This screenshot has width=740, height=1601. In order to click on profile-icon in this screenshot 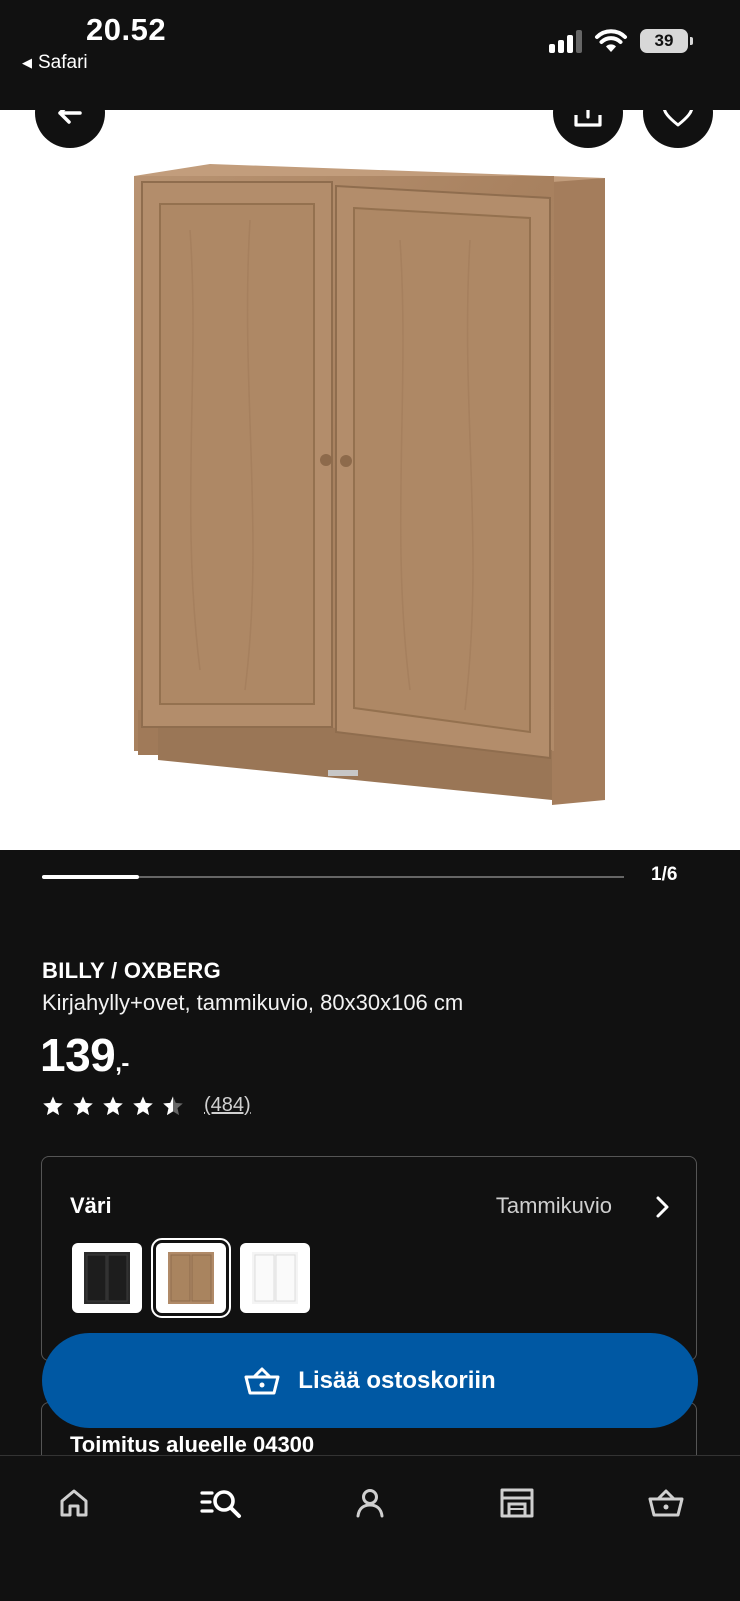, I will do `click(370, 1503)`.